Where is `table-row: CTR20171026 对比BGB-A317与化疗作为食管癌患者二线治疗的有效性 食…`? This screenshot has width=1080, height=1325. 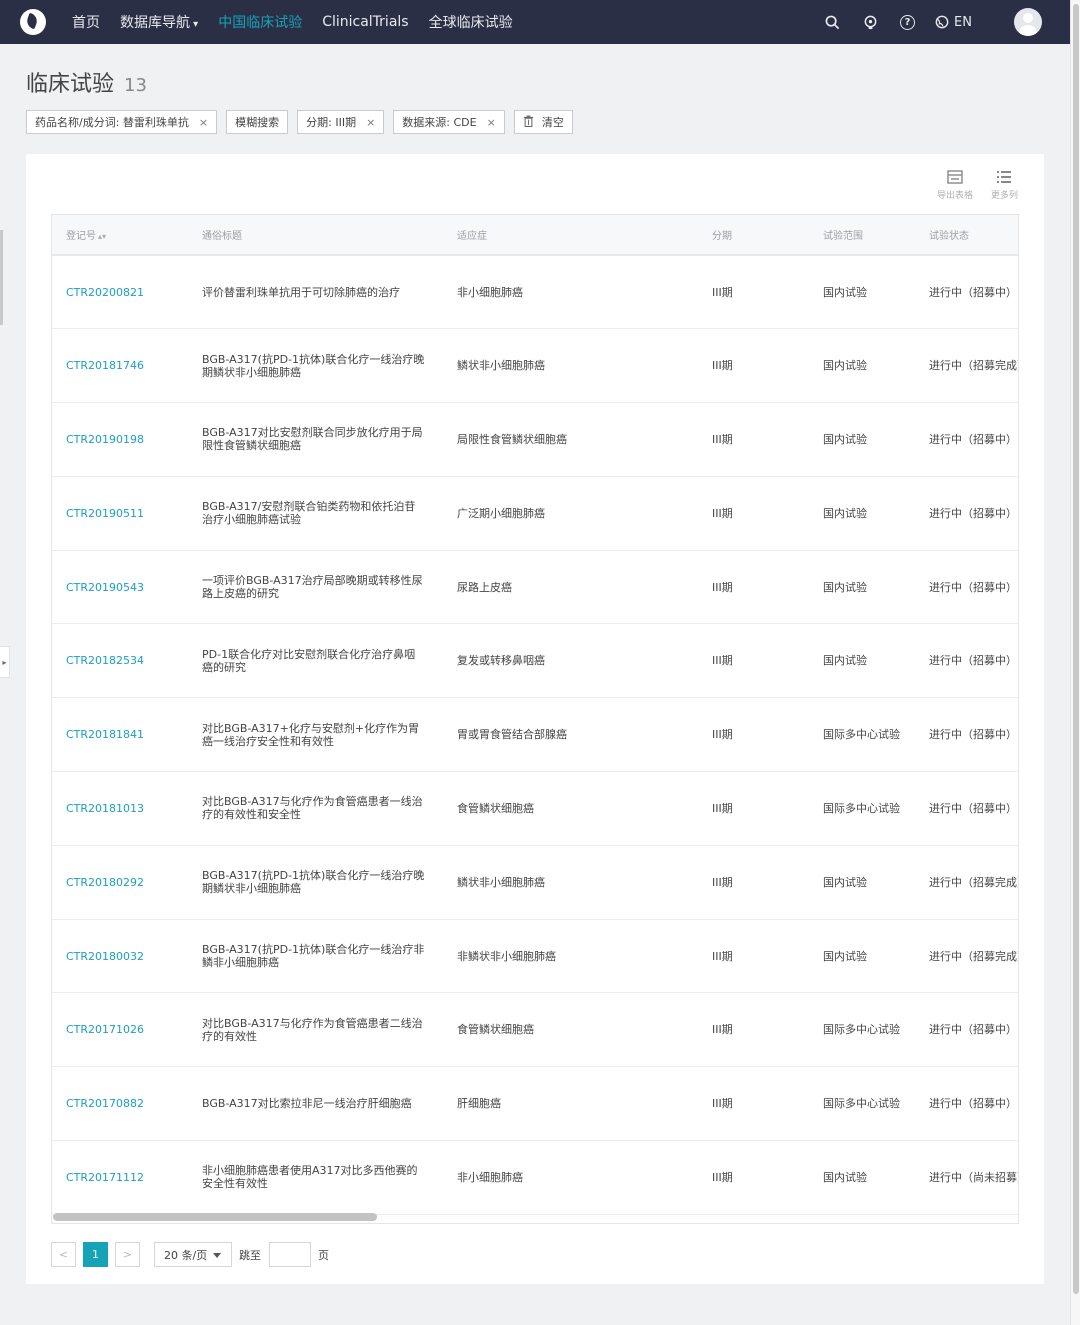 table-row: CTR20171026 对比BGB-A317与化疗作为食管癌患者二线治疗的有效性 食… is located at coordinates (535, 1030).